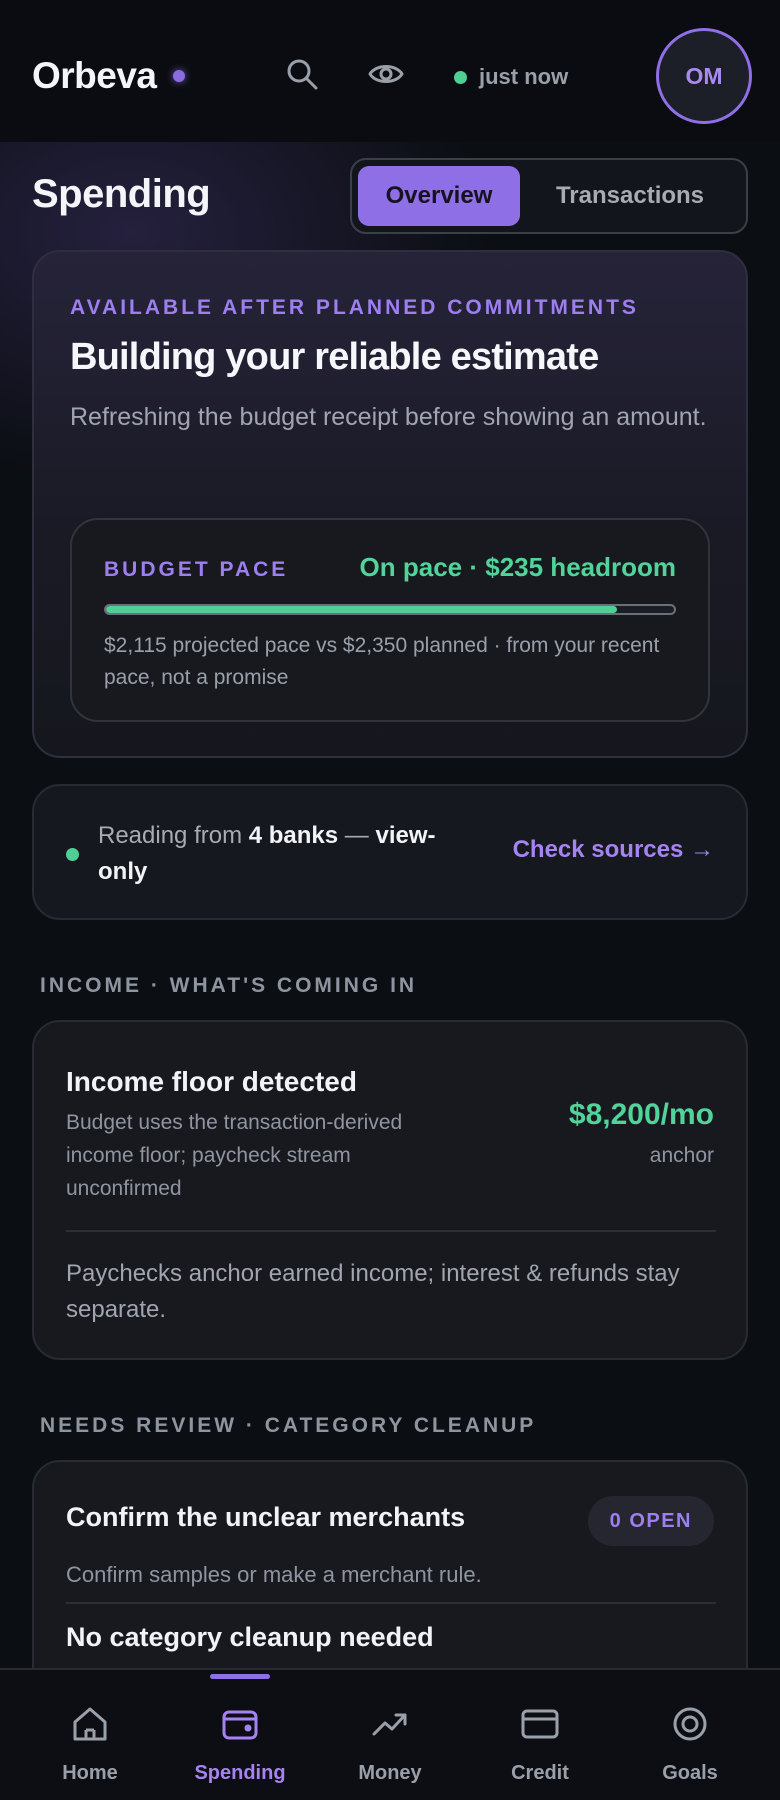 The height and width of the screenshot is (1800, 780). What do you see at coordinates (121, 194) in the screenshot?
I see `page-title: Spending` at bounding box center [121, 194].